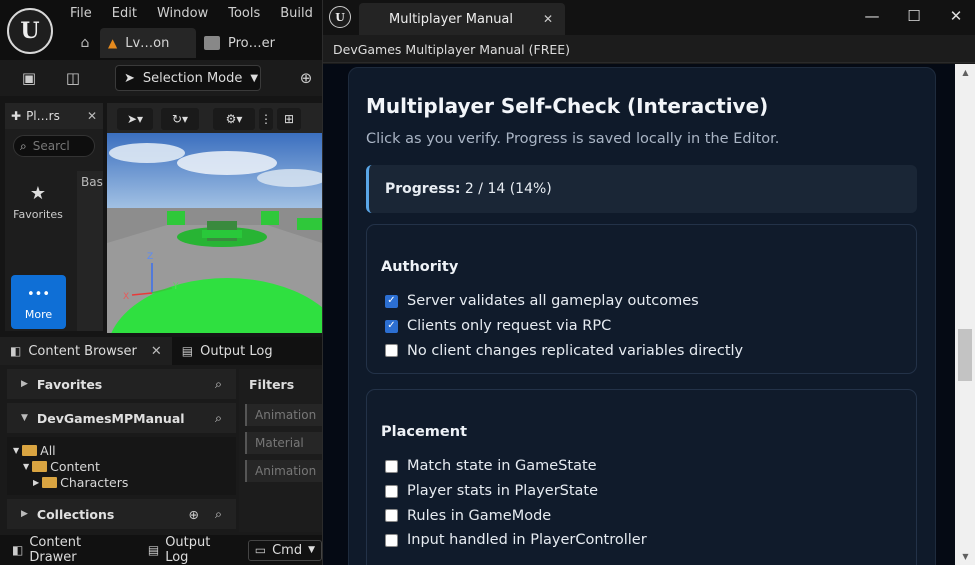  I want to click on filter-chip-material: Material, so click(283, 443).